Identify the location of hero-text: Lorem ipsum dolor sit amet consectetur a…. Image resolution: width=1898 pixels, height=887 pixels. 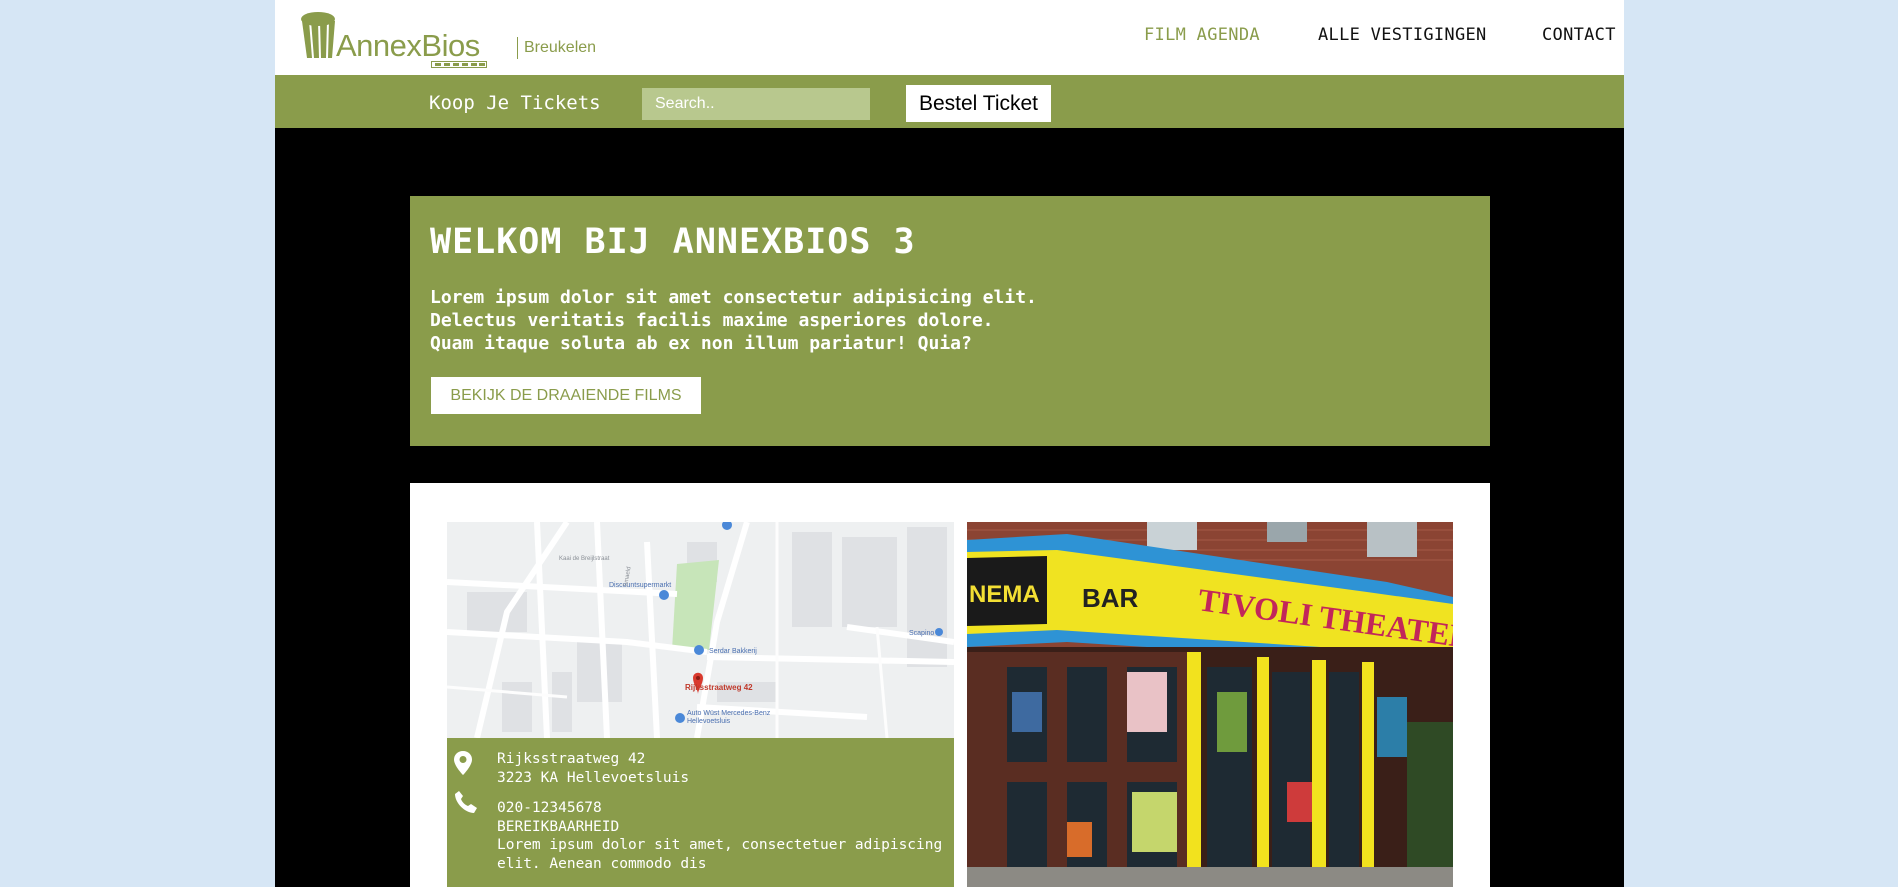
(733, 320).